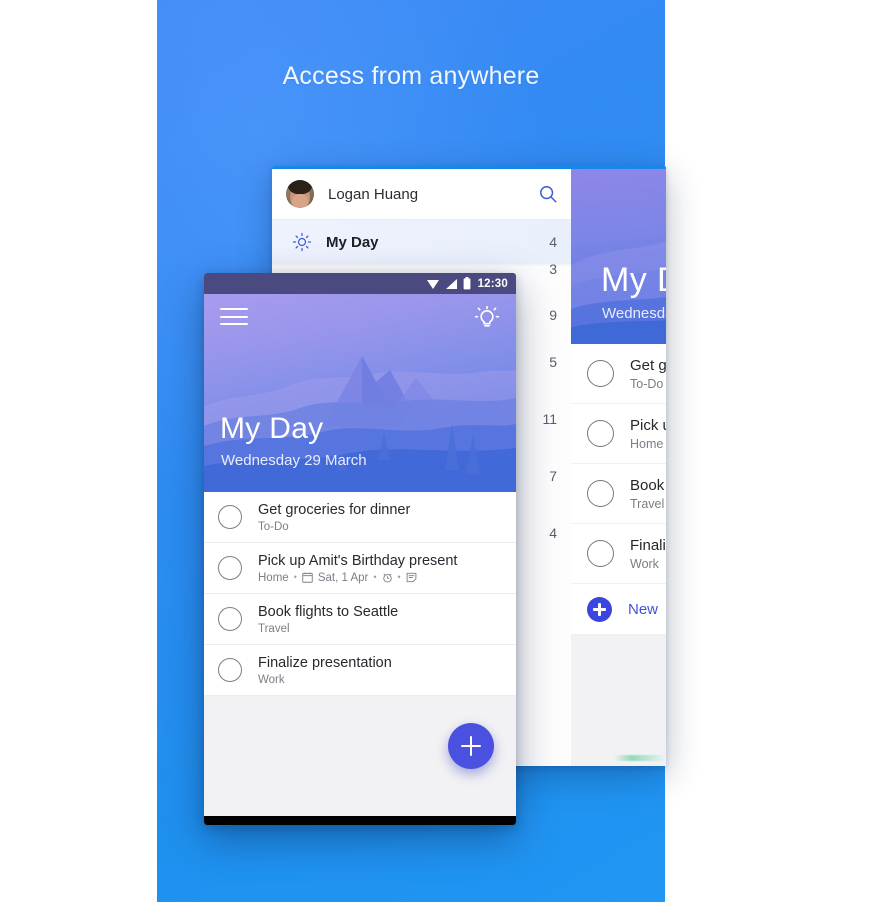  I want to click on list-item: Get groceries for dinner To-Do, so click(360, 517).